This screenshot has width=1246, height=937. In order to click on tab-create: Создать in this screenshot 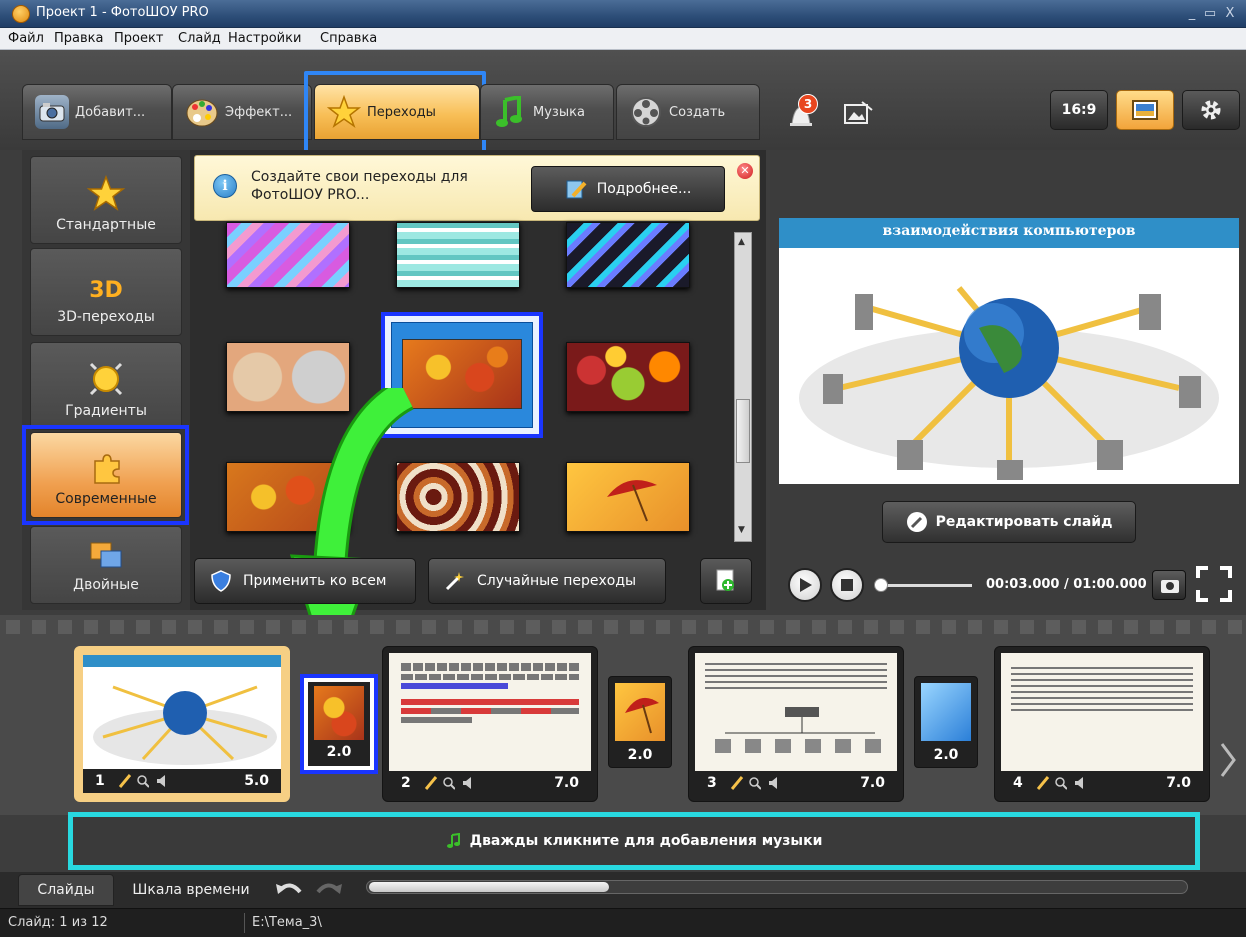, I will do `click(688, 112)`.